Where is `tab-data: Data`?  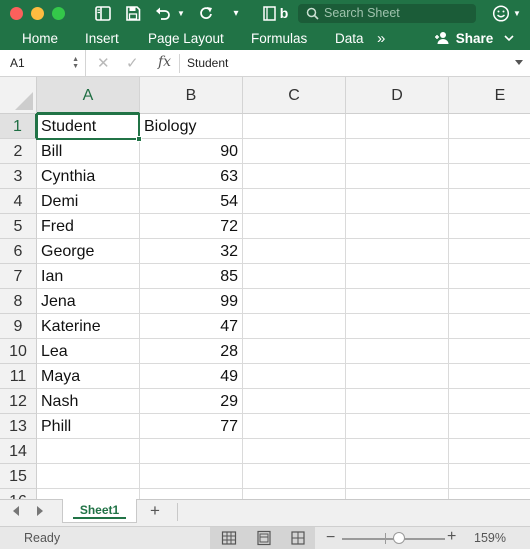
tab-data: Data is located at coordinates (349, 38).